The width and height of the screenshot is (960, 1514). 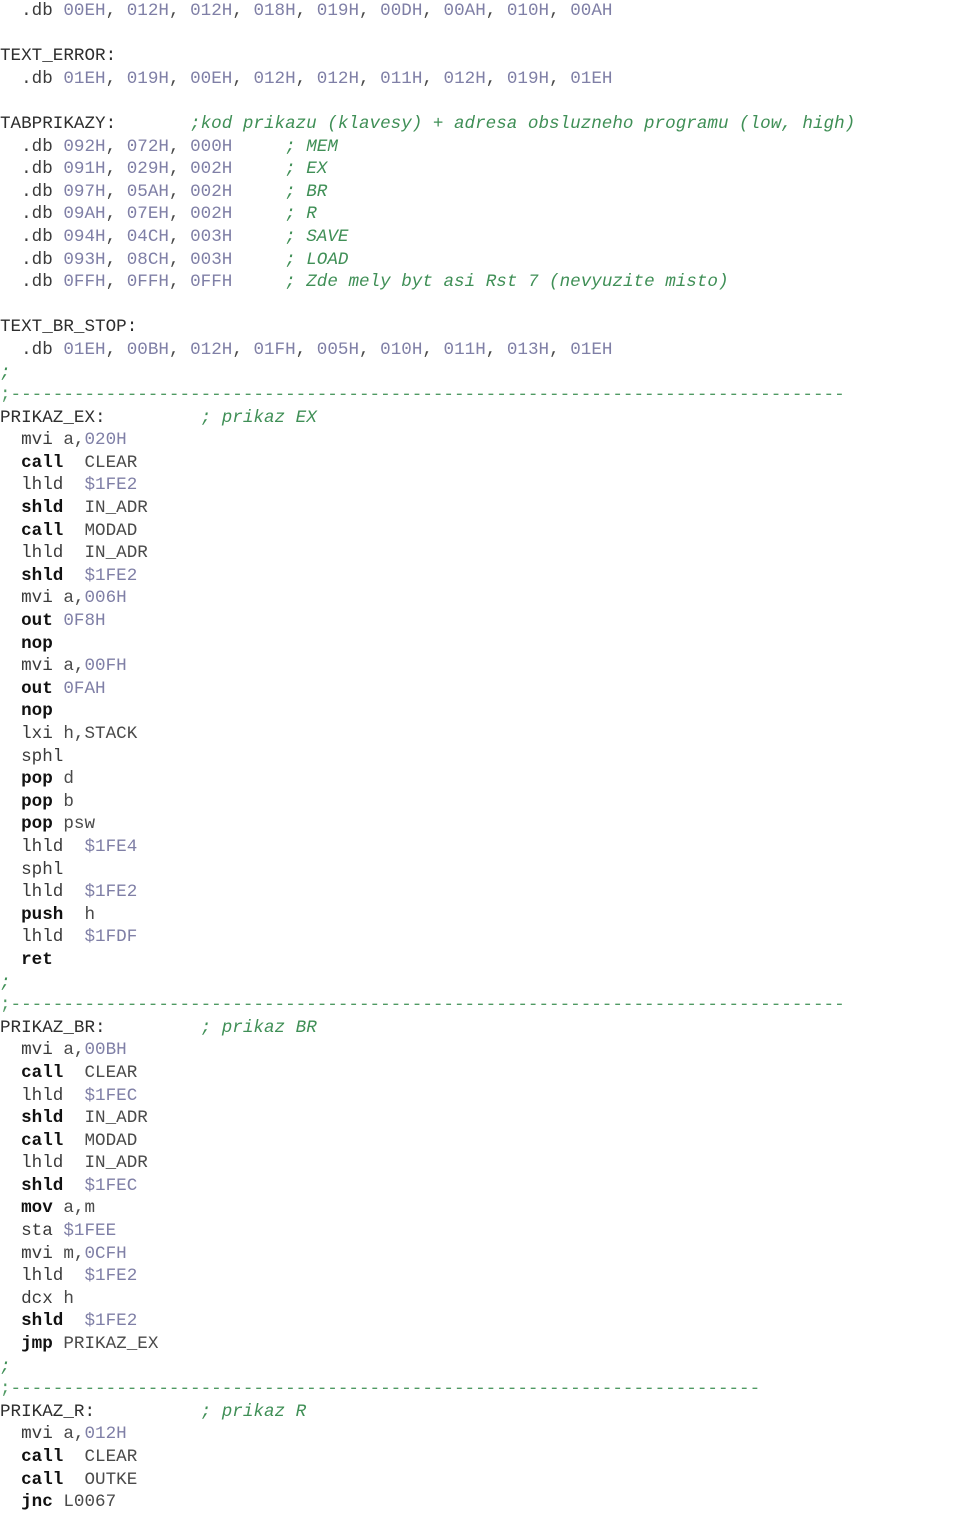 What do you see at coordinates (90, 1231) in the screenshot?
I see `code-number: $1FEE` at bounding box center [90, 1231].